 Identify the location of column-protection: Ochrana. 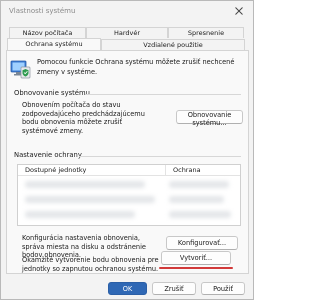
(187, 170).